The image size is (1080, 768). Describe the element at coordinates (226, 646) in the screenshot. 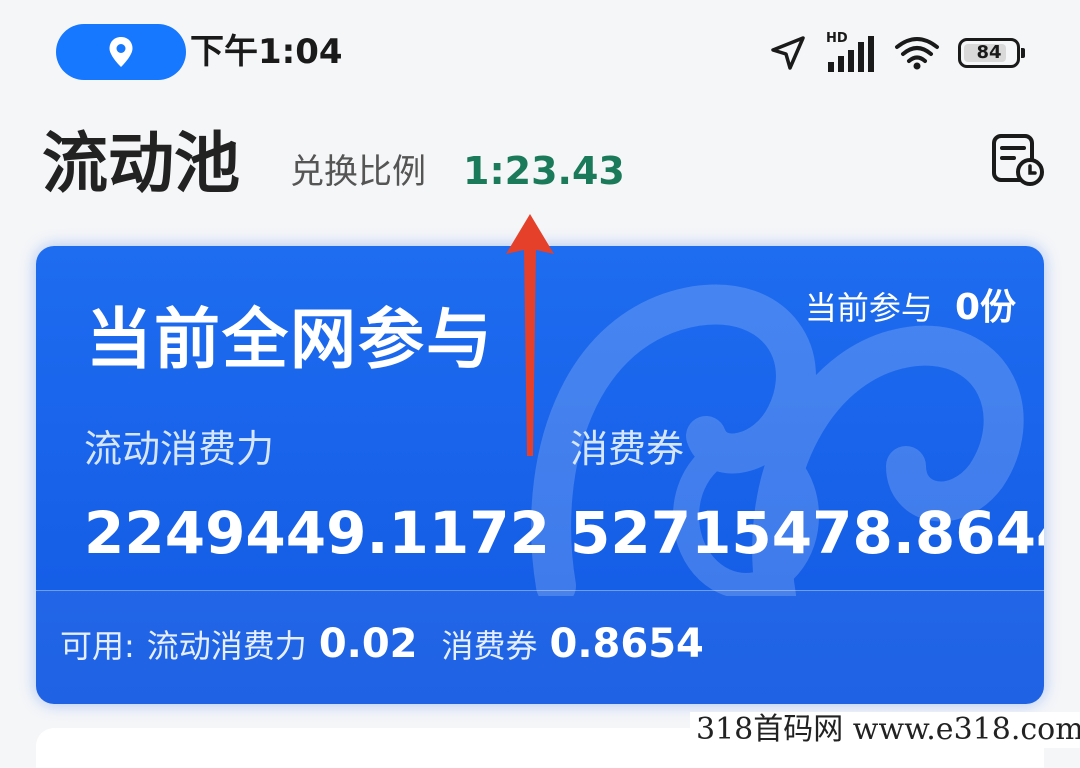

I see `available-liquidity-label: 流动消费力` at that location.